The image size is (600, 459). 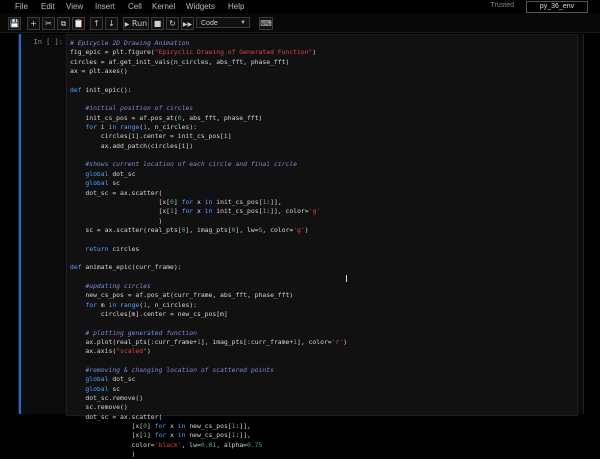 What do you see at coordinates (99, 71) in the screenshot?
I see `code-token: ax = plt.axes()` at bounding box center [99, 71].